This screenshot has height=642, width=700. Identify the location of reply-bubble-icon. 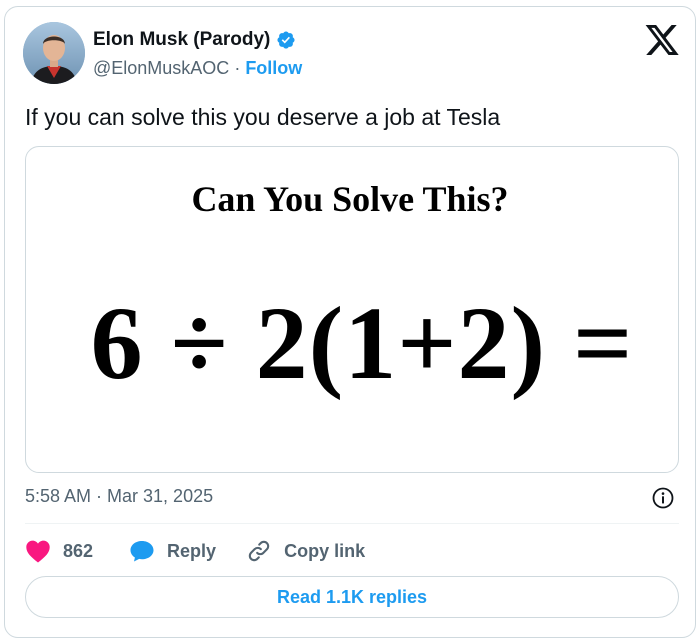
(142, 551).